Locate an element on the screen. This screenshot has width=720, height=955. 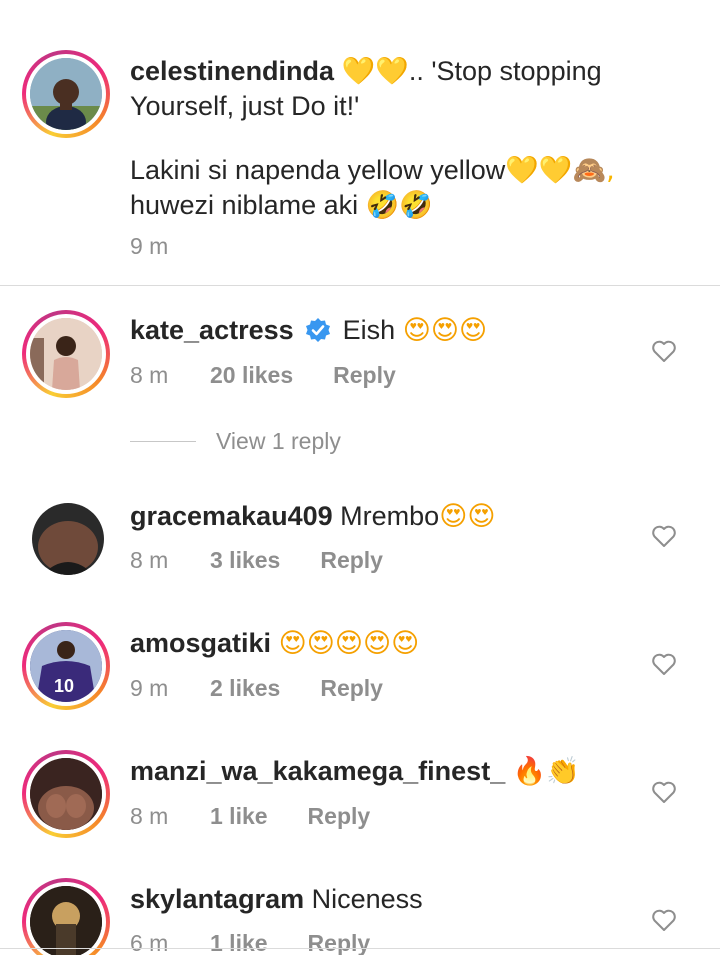
comment-meta: 9 m 2 likes Reply is located at coordinates (256, 688).